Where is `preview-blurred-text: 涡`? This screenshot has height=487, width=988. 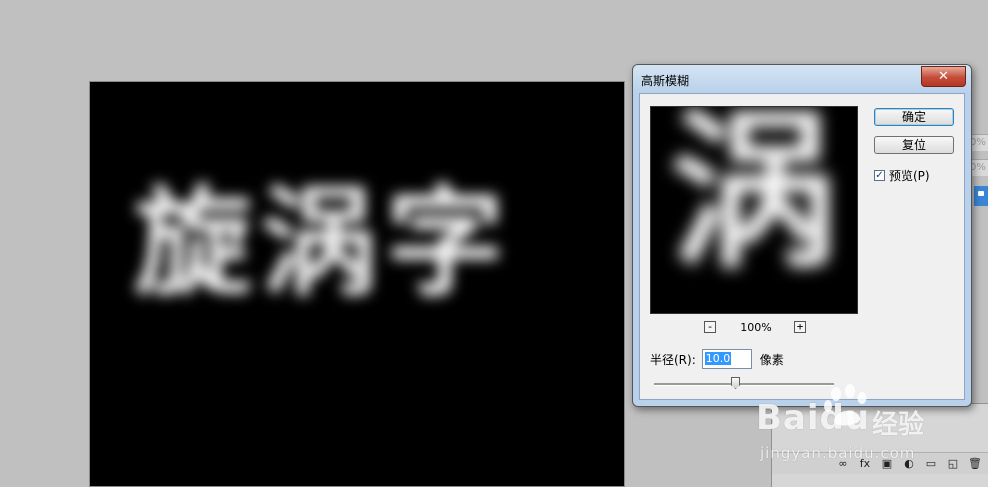 preview-blurred-text: 涡 is located at coordinates (754, 199).